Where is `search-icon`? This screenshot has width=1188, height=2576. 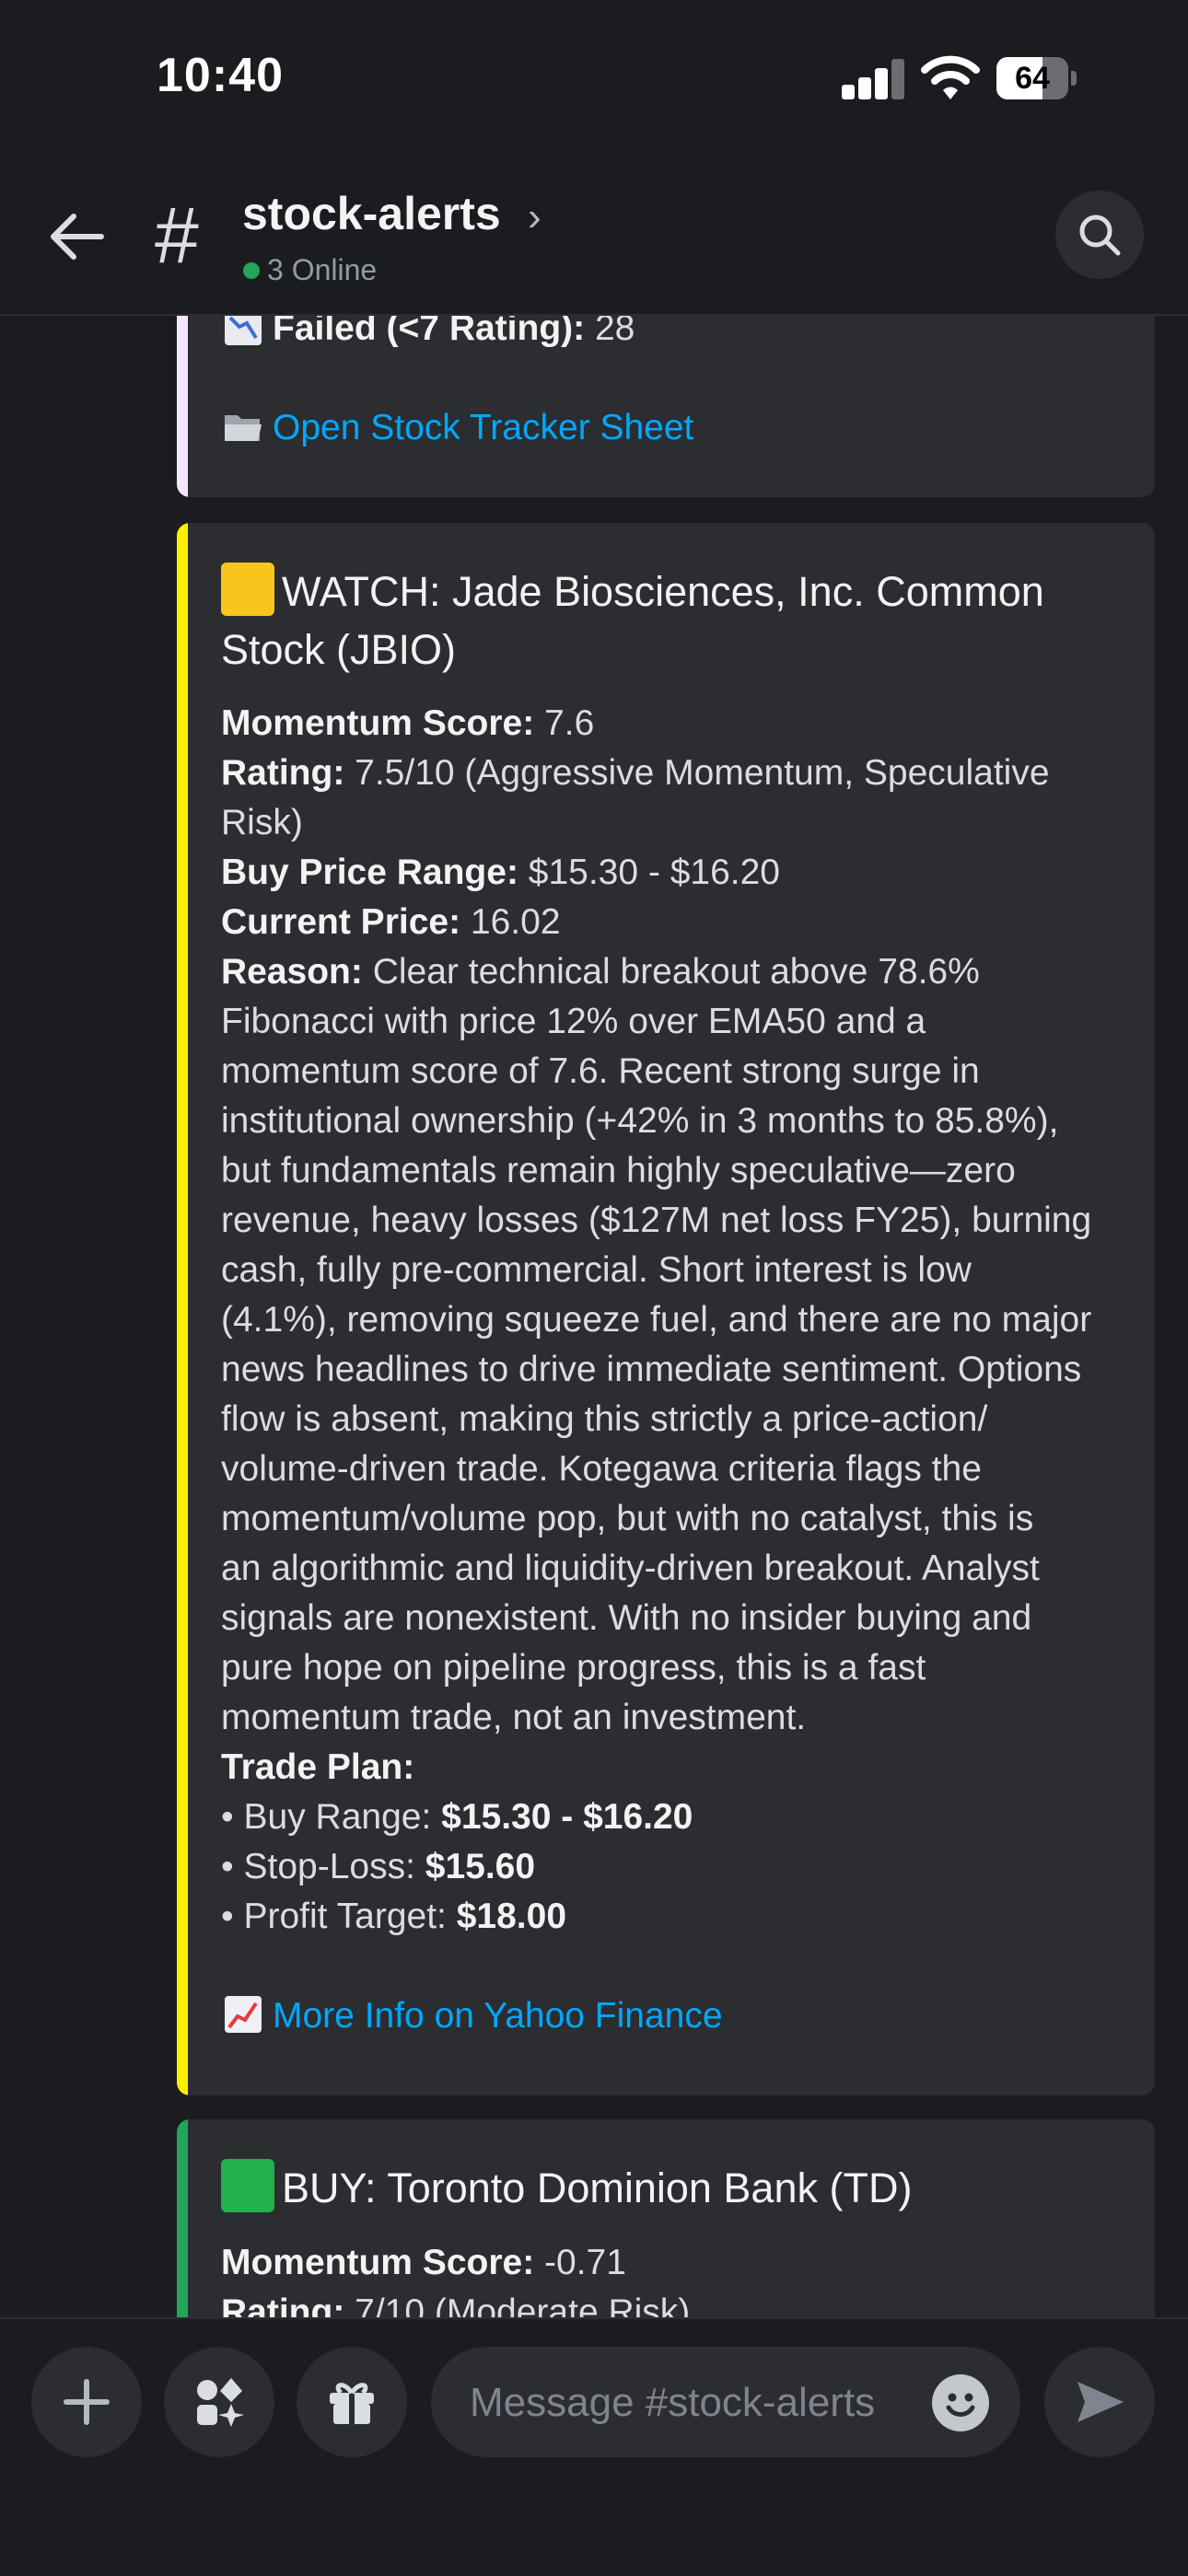 search-icon is located at coordinates (1100, 235).